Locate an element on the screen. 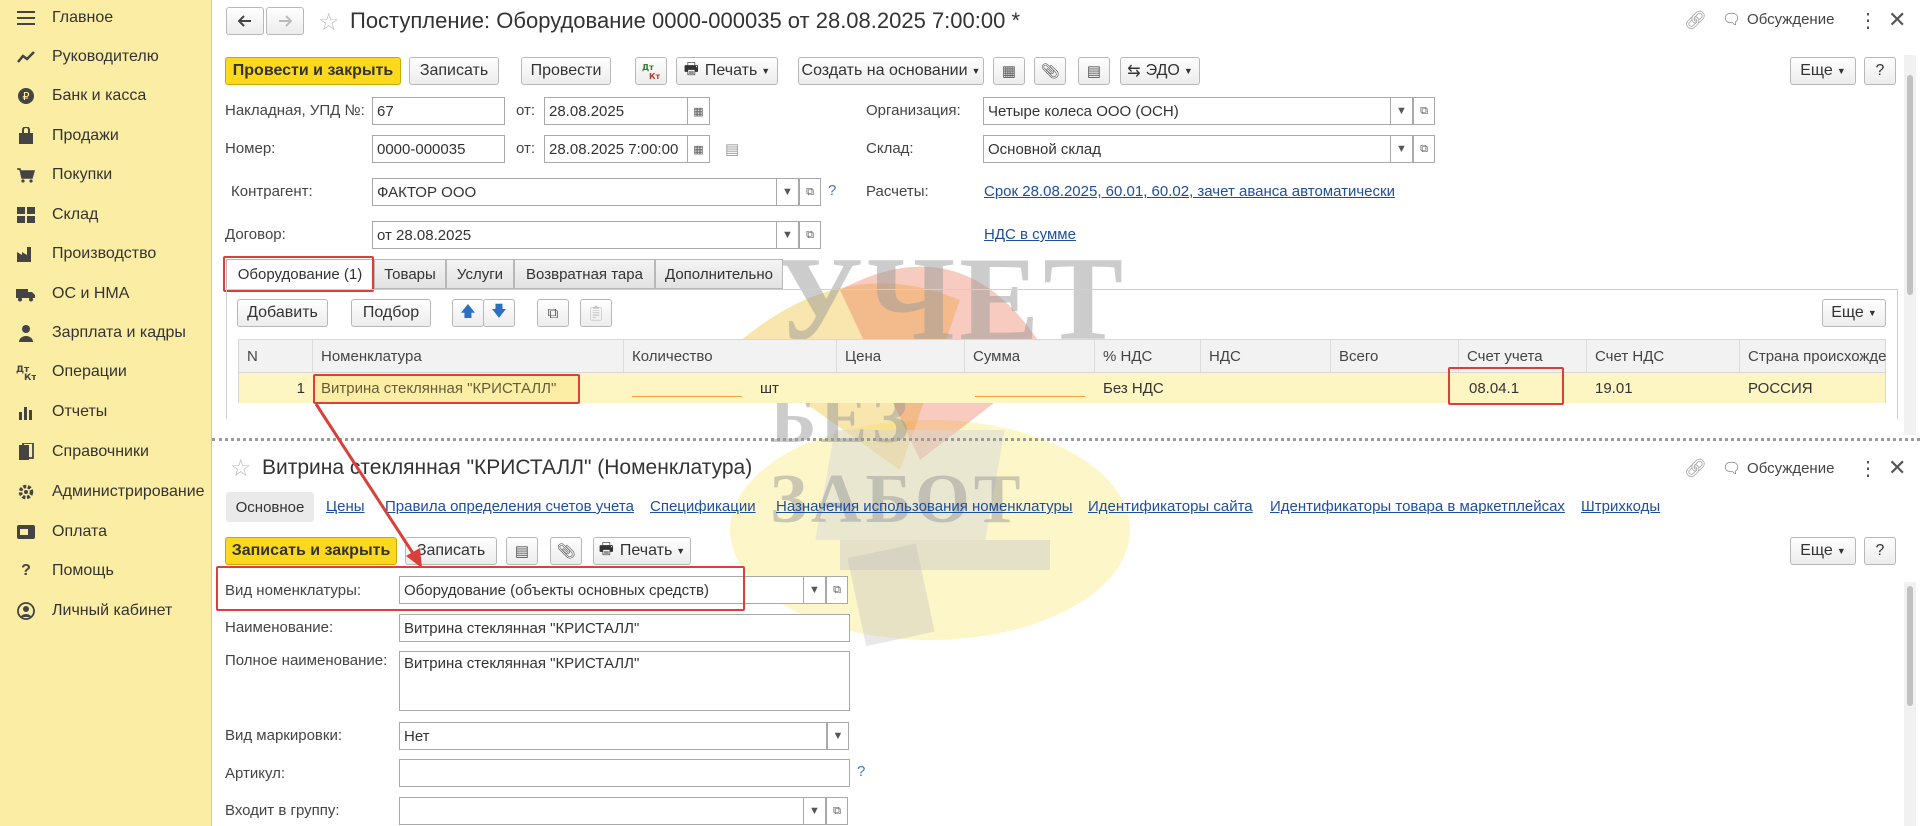 This screenshot has width=1920, height=826. copy-icon: ⧉ is located at coordinates (553, 313).